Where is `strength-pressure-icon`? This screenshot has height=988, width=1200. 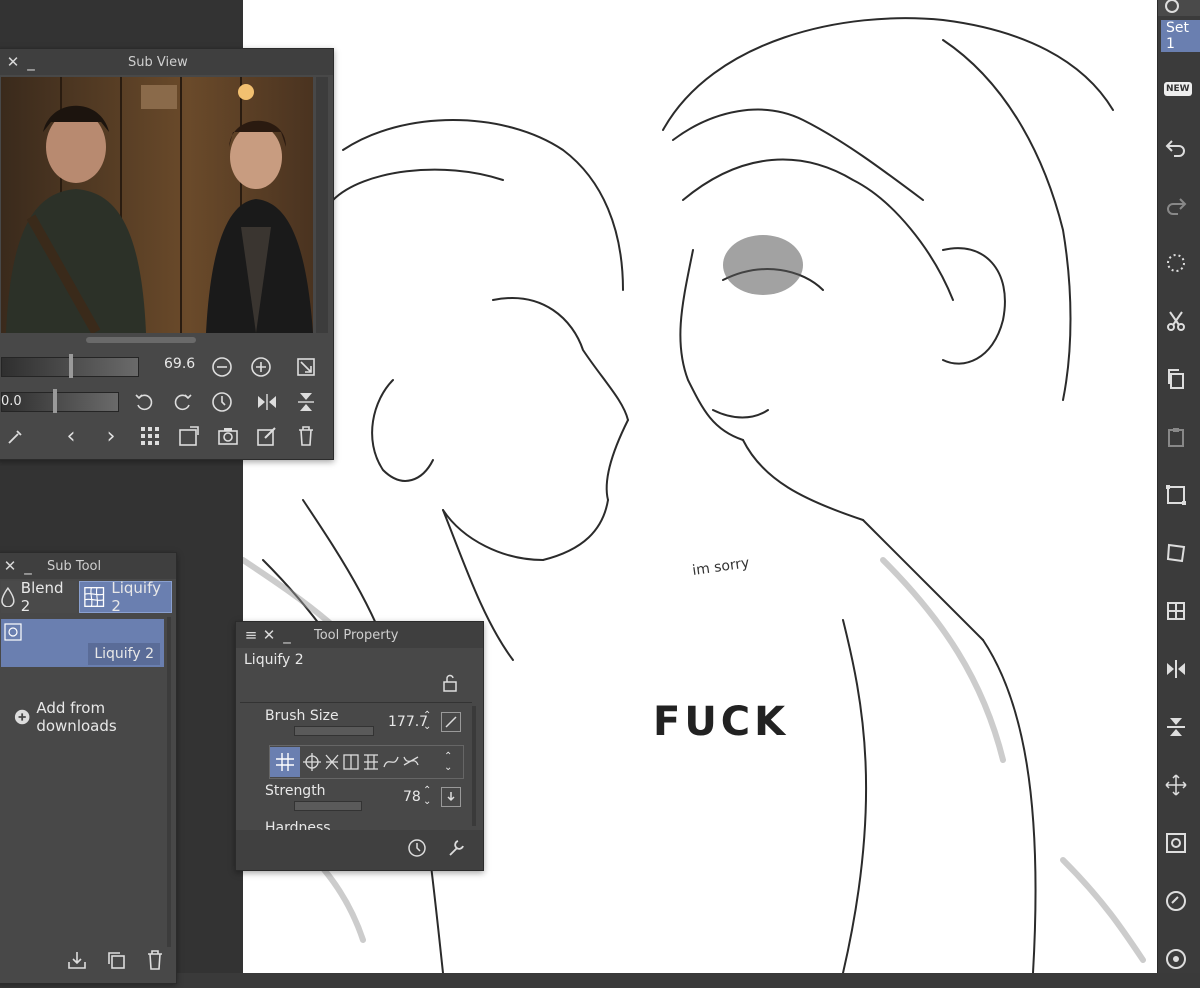
strength-pressure-icon is located at coordinates (451, 797).